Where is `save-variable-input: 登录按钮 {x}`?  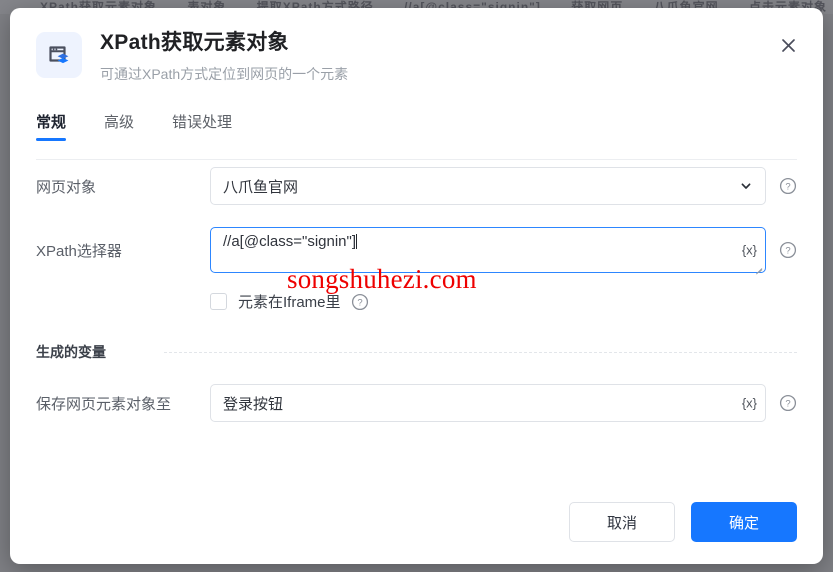 save-variable-input: 登录按钮 {x} is located at coordinates (488, 403).